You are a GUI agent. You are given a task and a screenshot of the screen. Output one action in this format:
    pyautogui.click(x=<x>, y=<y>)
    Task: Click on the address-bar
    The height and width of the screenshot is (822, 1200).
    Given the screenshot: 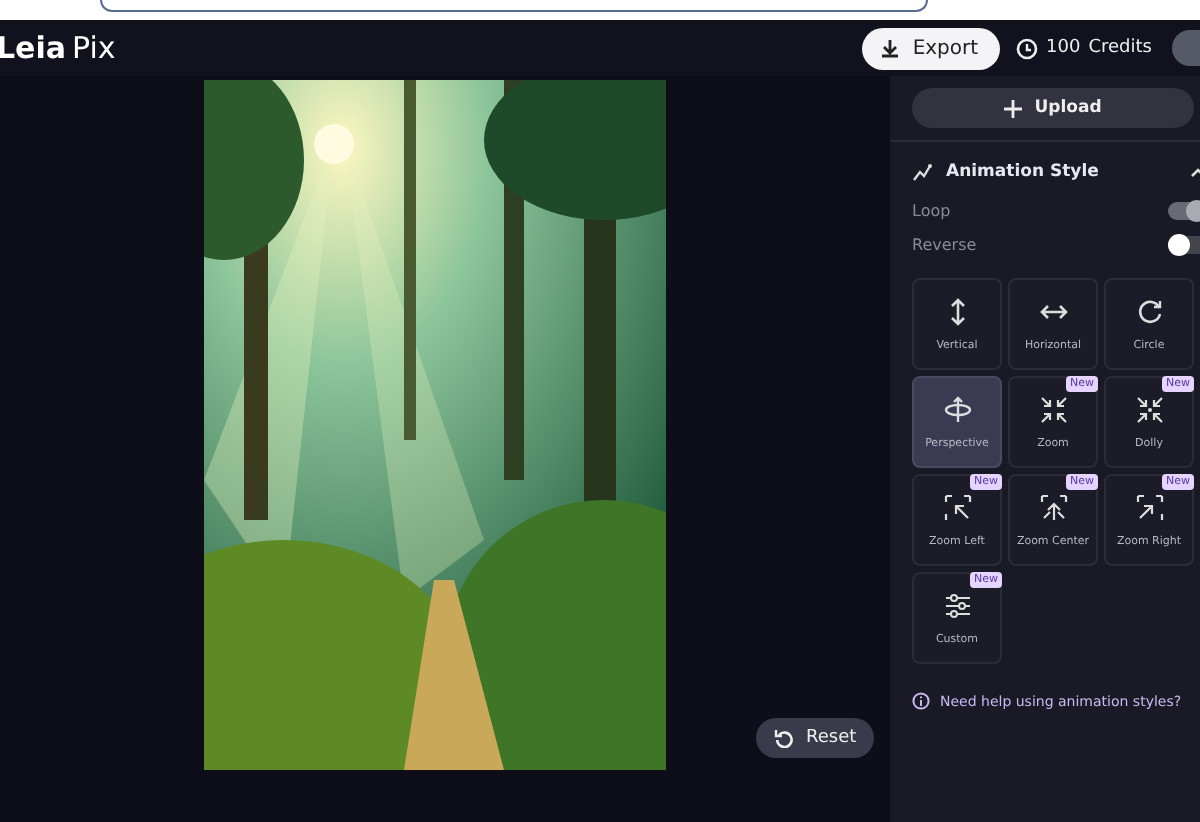 What is the action you would take?
    pyautogui.click(x=514, y=6)
    